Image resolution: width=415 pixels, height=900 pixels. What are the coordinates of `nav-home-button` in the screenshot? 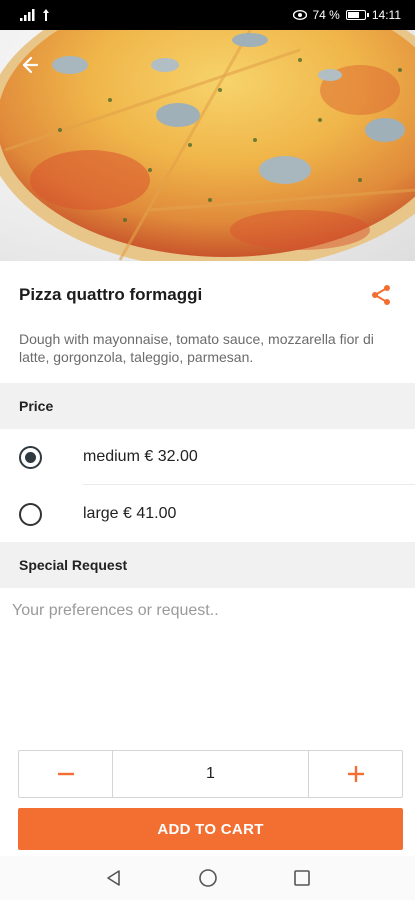 It's located at (208, 878).